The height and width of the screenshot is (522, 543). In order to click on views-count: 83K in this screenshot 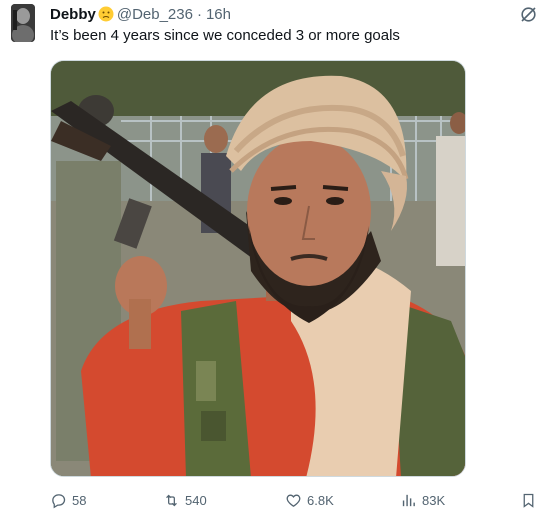, I will do `click(434, 500)`.